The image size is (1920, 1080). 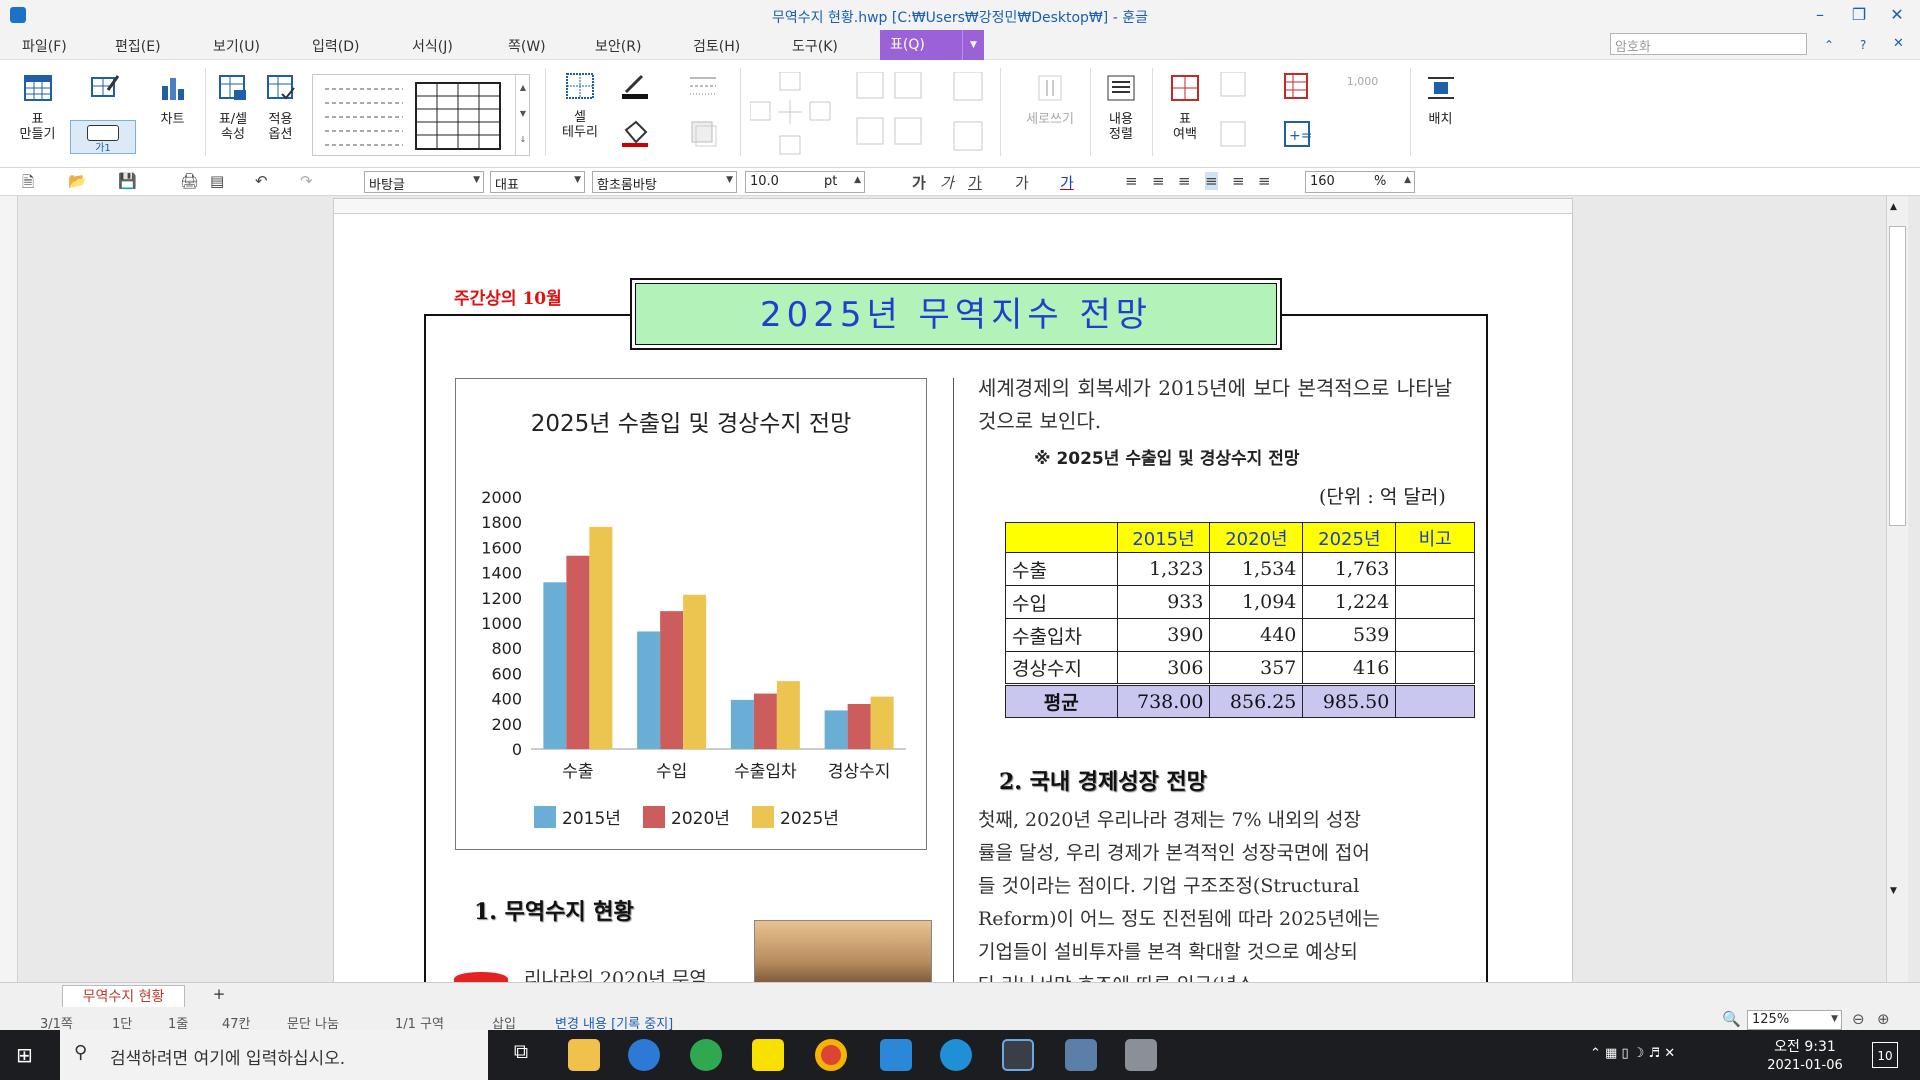 What do you see at coordinates (635, 91) in the screenshot?
I see `border-color-button` at bounding box center [635, 91].